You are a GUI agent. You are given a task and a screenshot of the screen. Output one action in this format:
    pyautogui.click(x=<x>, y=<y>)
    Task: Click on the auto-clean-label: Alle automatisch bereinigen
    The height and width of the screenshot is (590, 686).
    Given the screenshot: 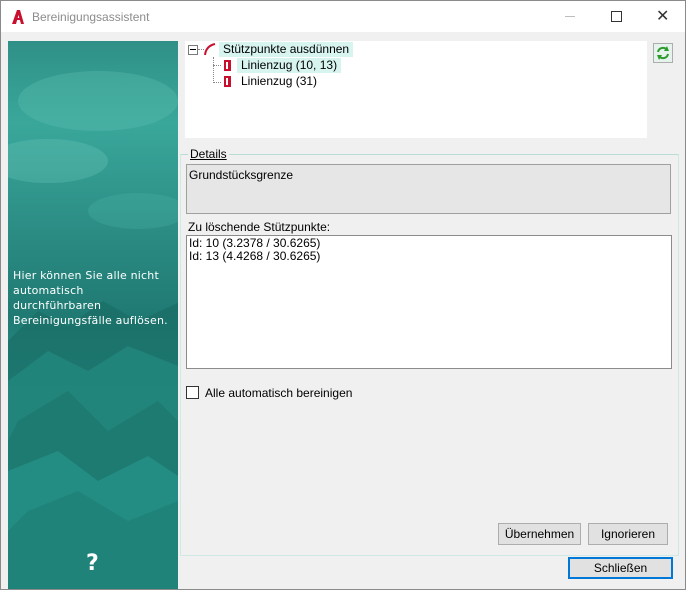 What is the action you would take?
    pyautogui.click(x=278, y=393)
    